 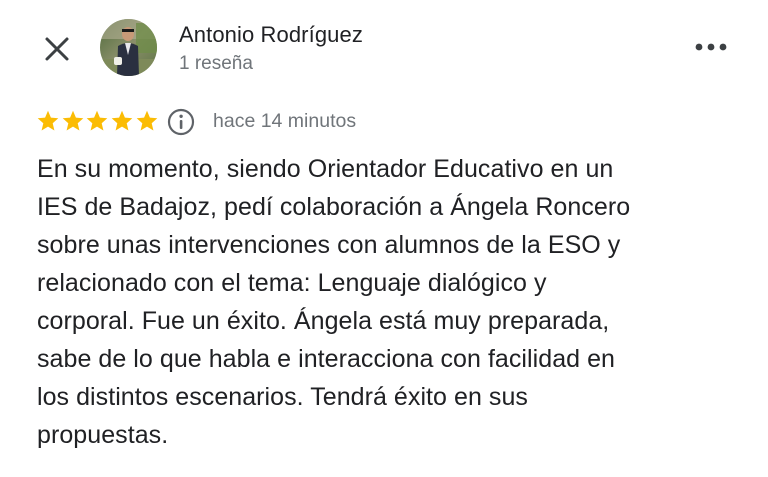 I want to click on more-horizontal-icon, so click(x=711, y=47).